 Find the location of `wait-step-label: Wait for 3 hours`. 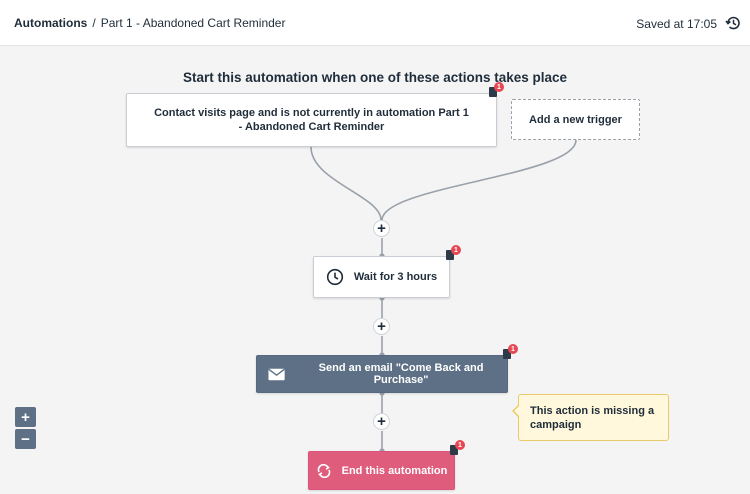

wait-step-label: Wait for 3 hours is located at coordinates (395, 277).